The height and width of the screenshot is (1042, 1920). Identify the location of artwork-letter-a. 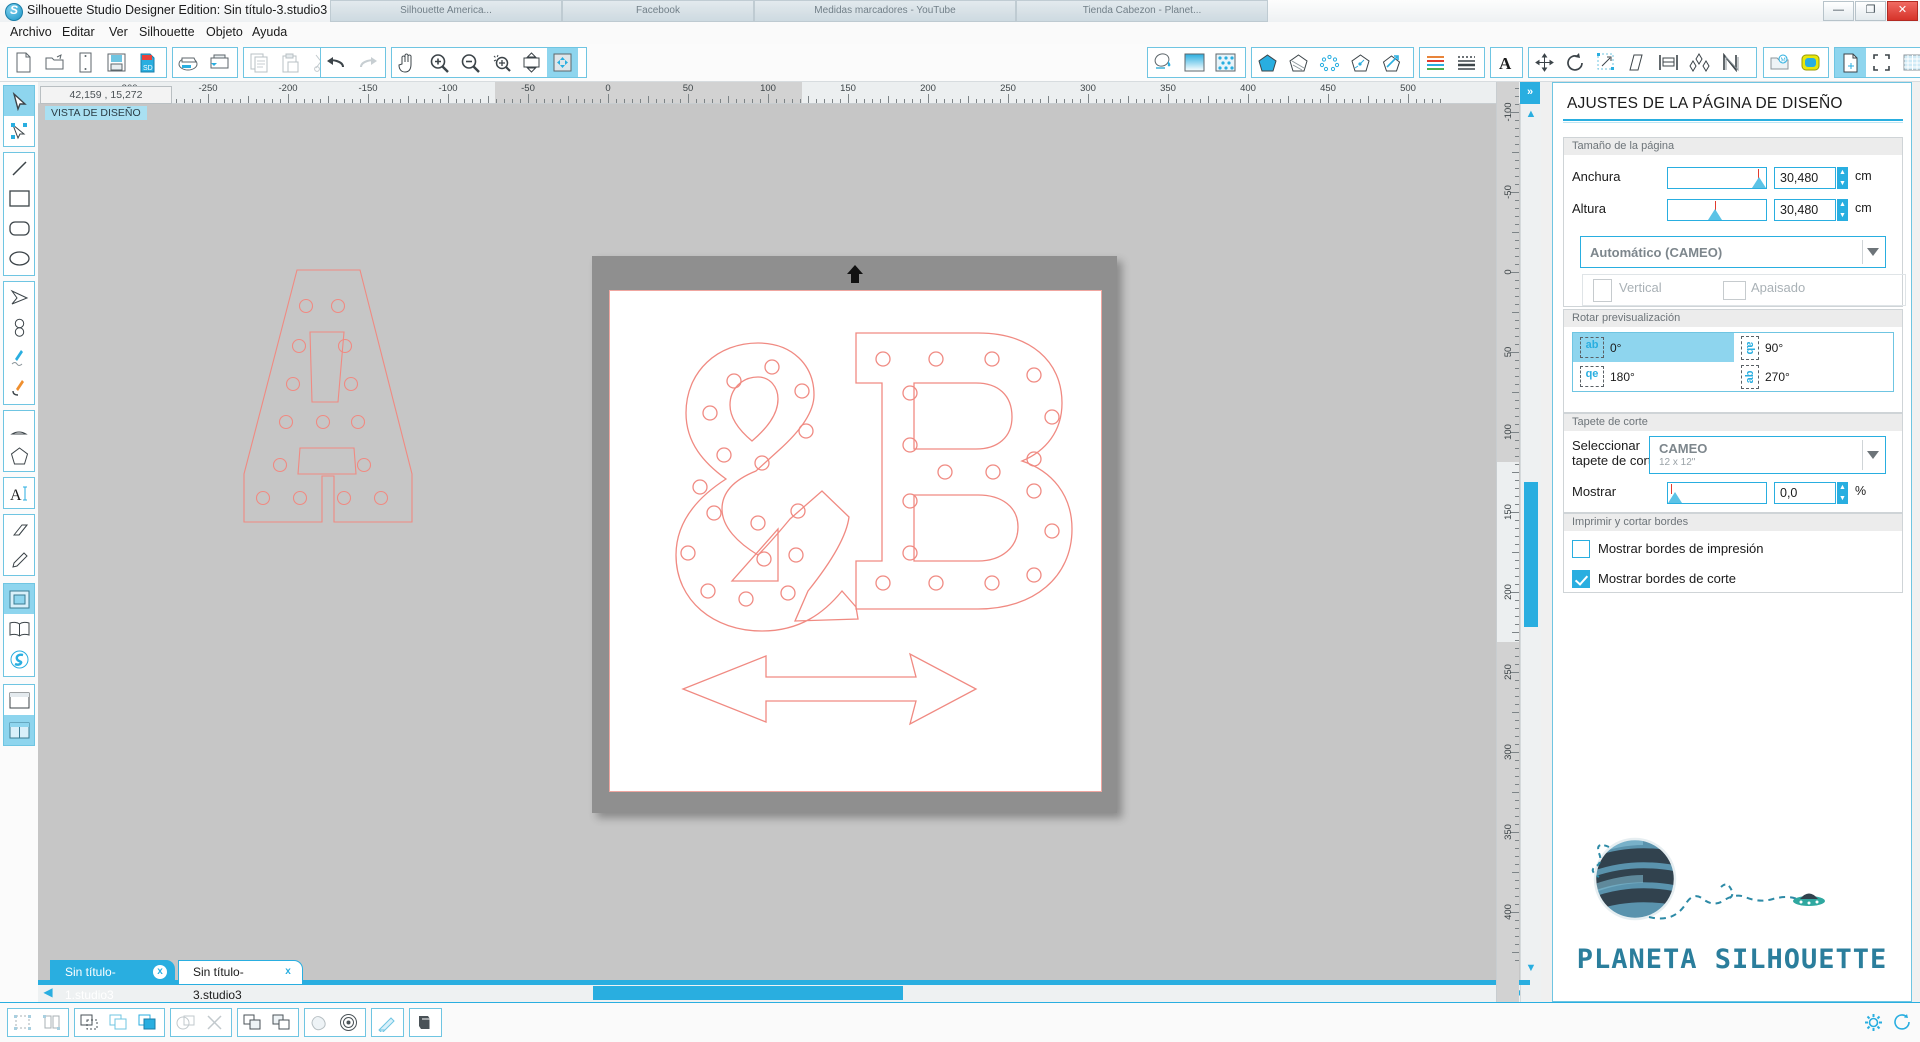
(328, 397).